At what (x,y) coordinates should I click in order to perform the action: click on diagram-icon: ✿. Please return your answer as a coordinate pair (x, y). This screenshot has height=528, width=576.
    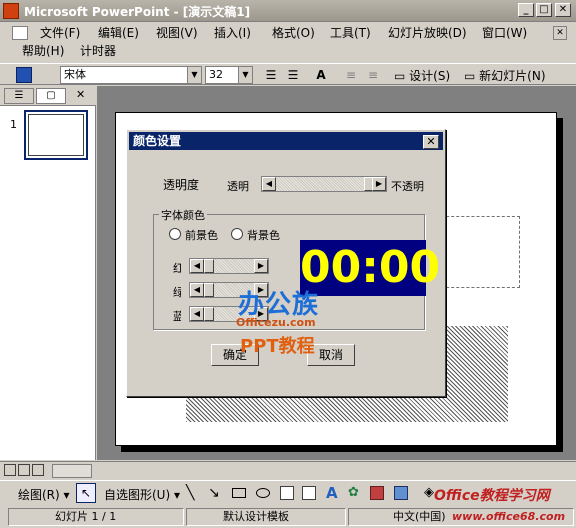
    Looking at the image, I should click on (353, 492).